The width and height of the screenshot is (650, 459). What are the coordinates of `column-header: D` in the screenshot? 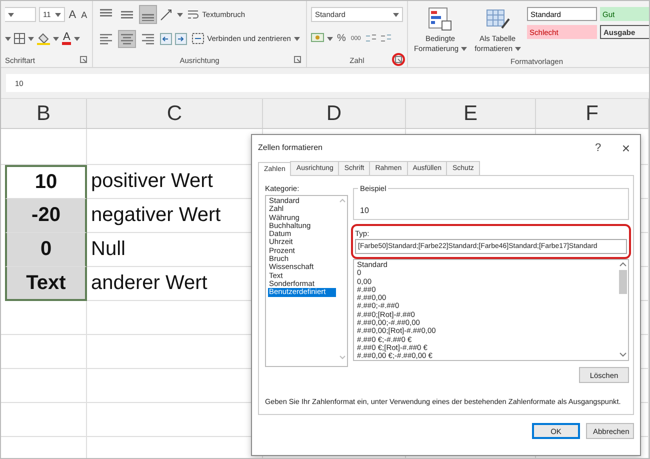 It's located at (334, 113).